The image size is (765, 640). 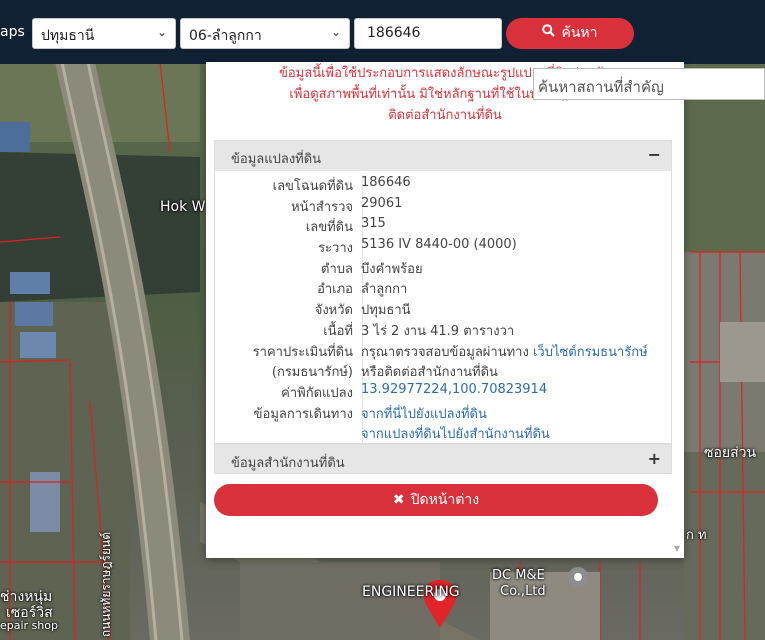 I want to click on row-value: บึงคำพร้อย, so click(x=392, y=269).